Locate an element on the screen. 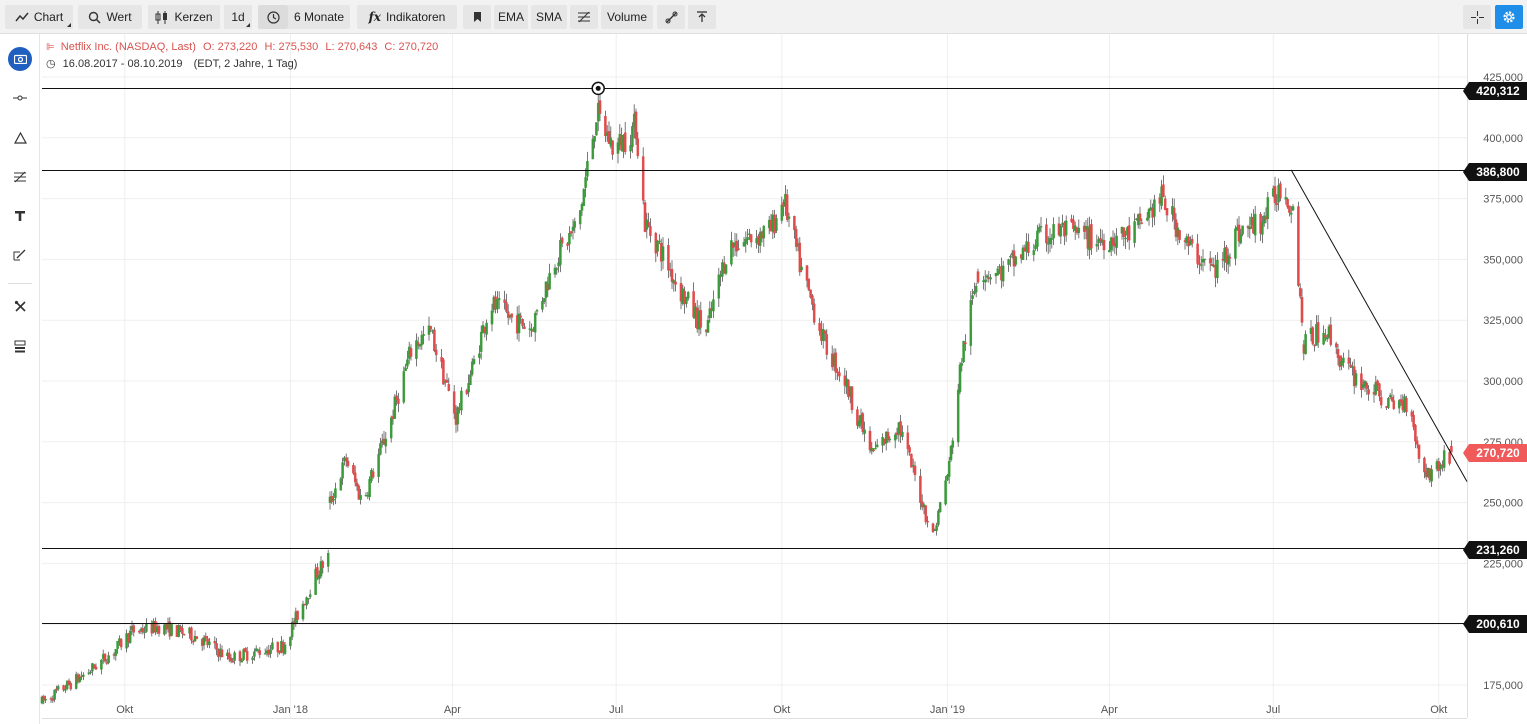  ema-button: EMA is located at coordinates (511, 17).